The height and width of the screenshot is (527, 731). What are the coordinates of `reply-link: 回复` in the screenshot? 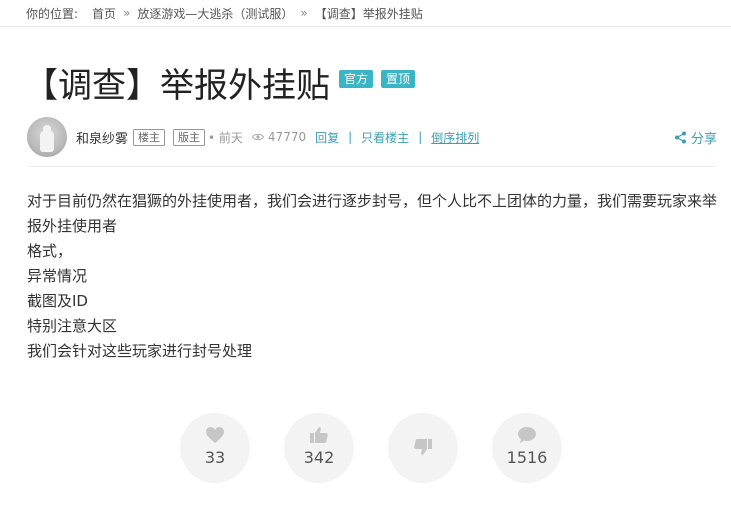 It's located at (327, 137).